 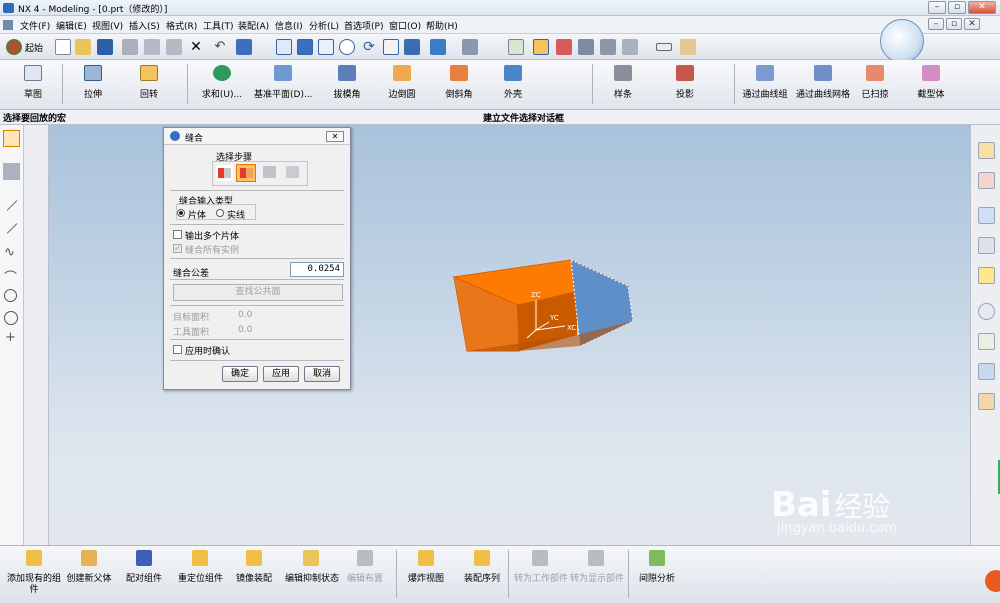 What do you see at coordinates (936, 24) in the screenshot?
I see `doc-minimize-button: –` at bounding box center [936, 24].